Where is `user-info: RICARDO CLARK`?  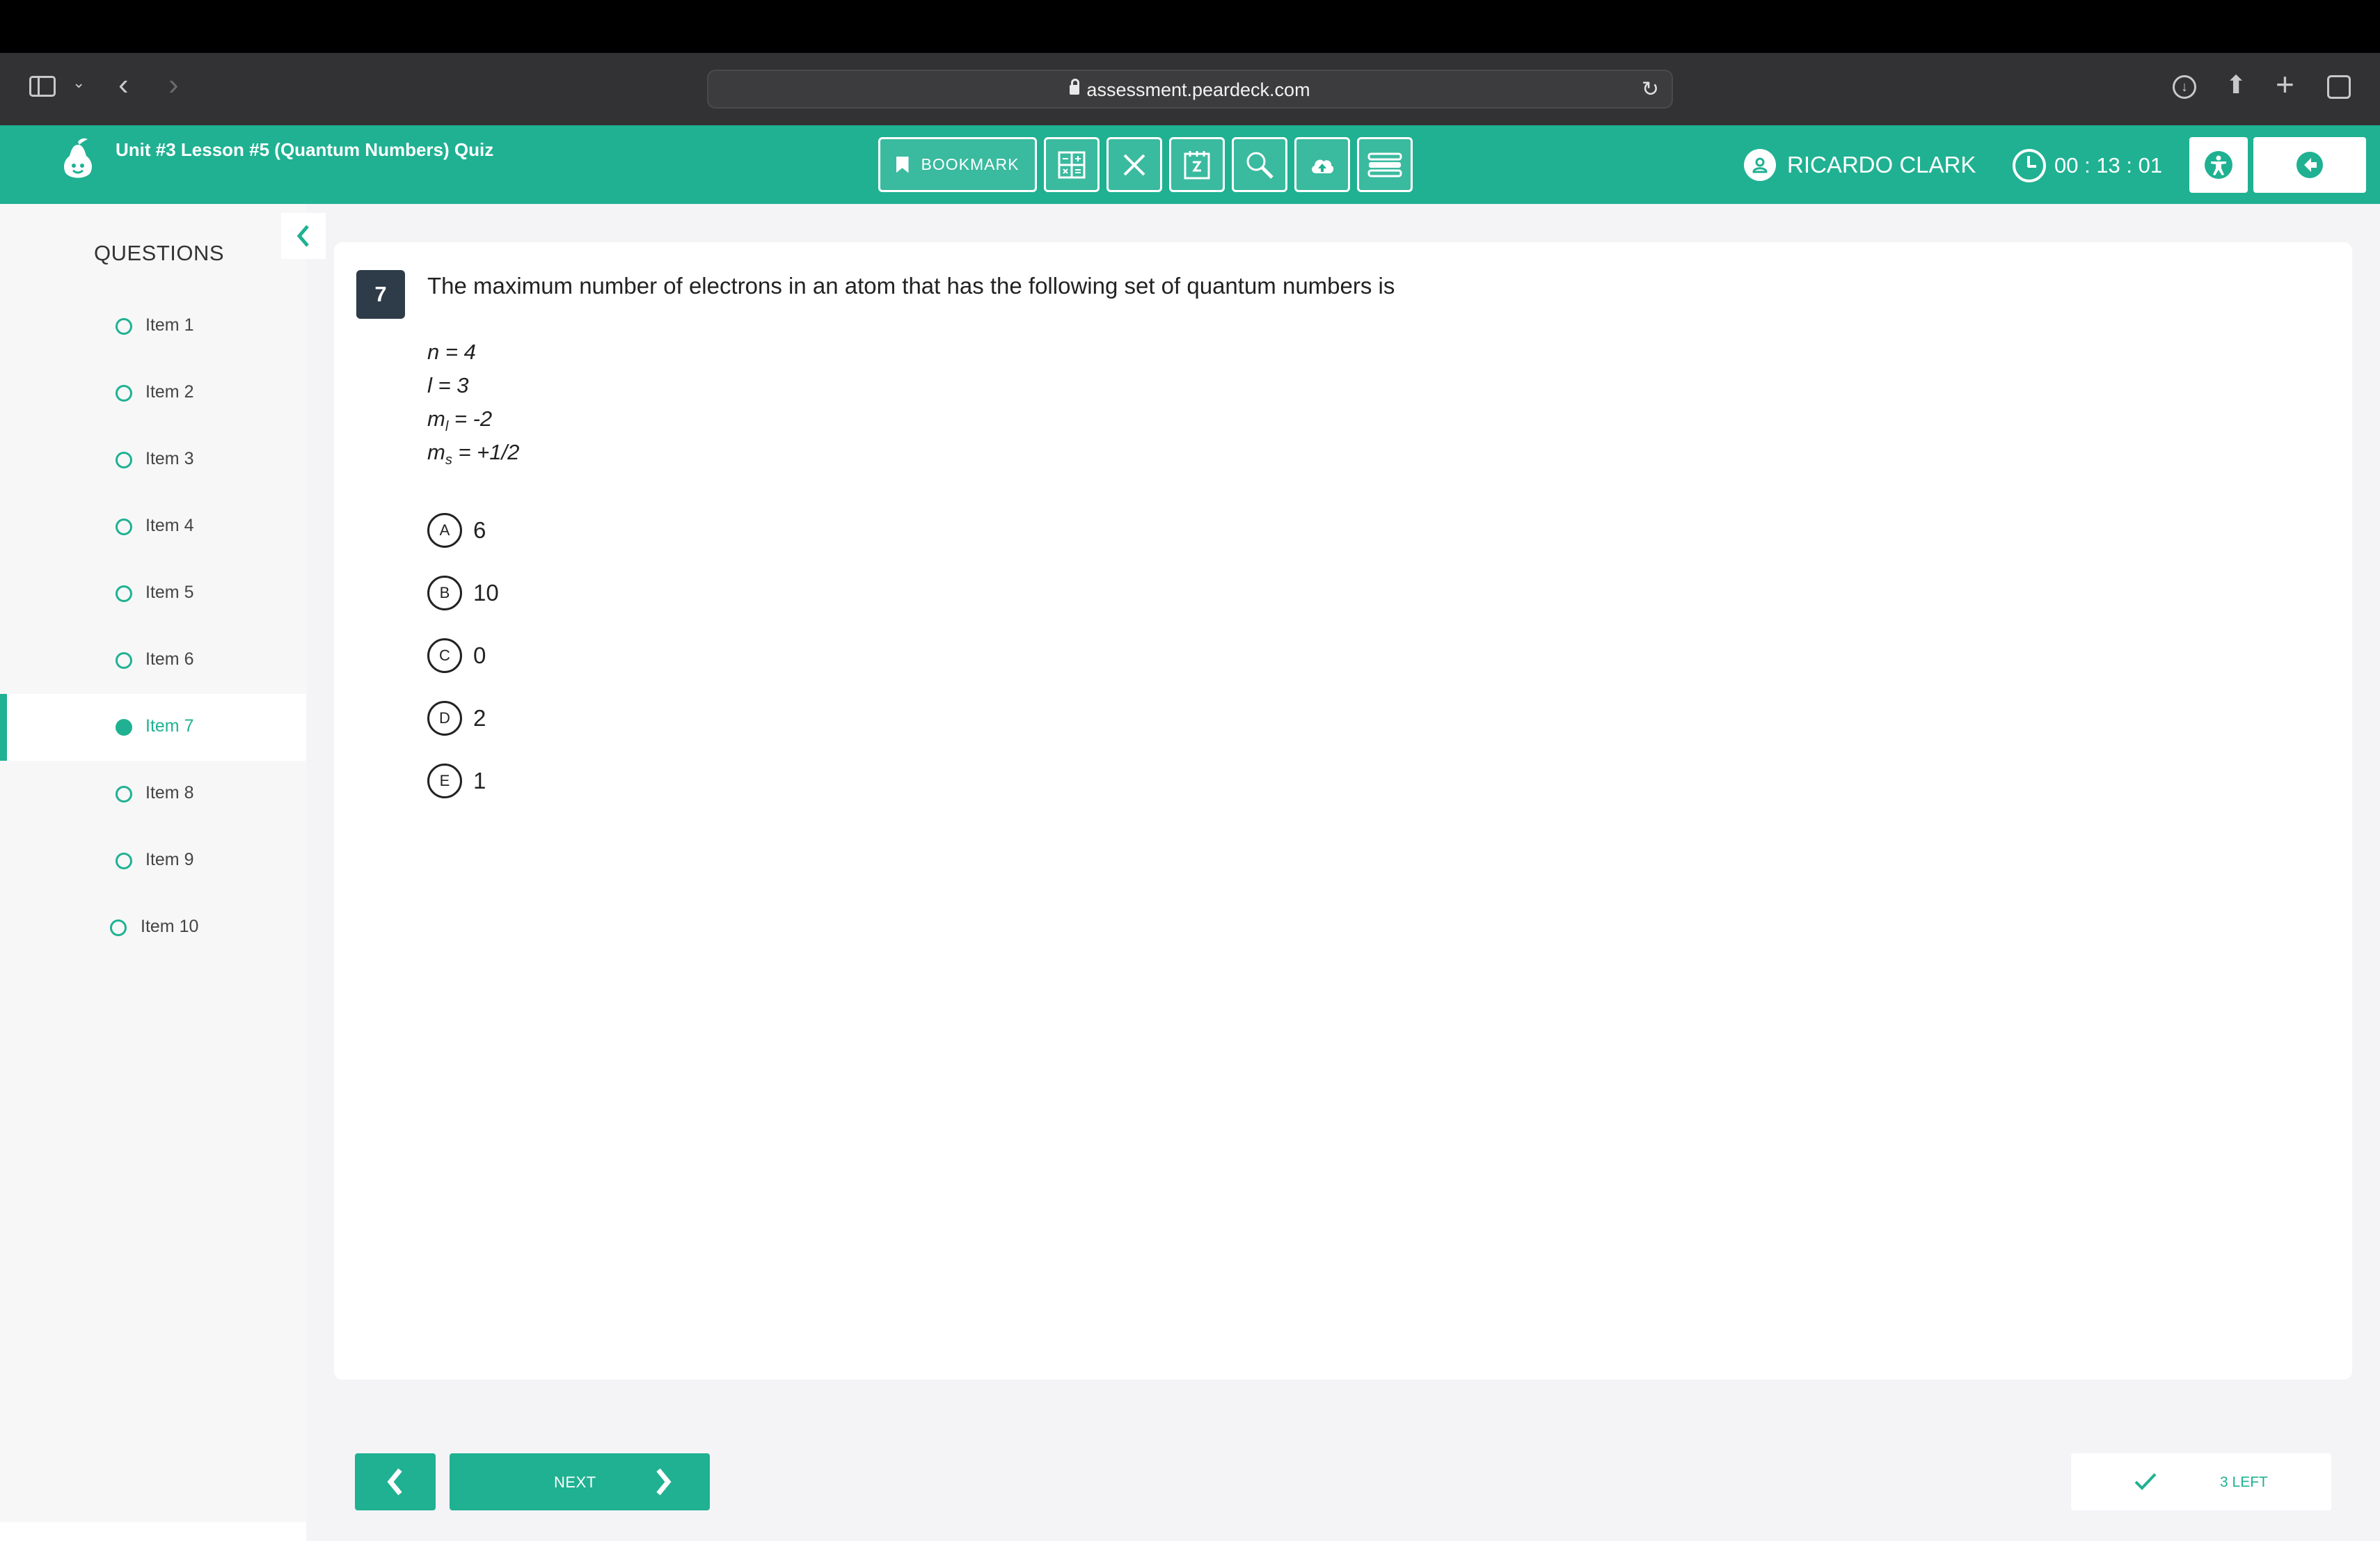 user-info: RICARDO CLARK is located at coordinates (1860, 165).